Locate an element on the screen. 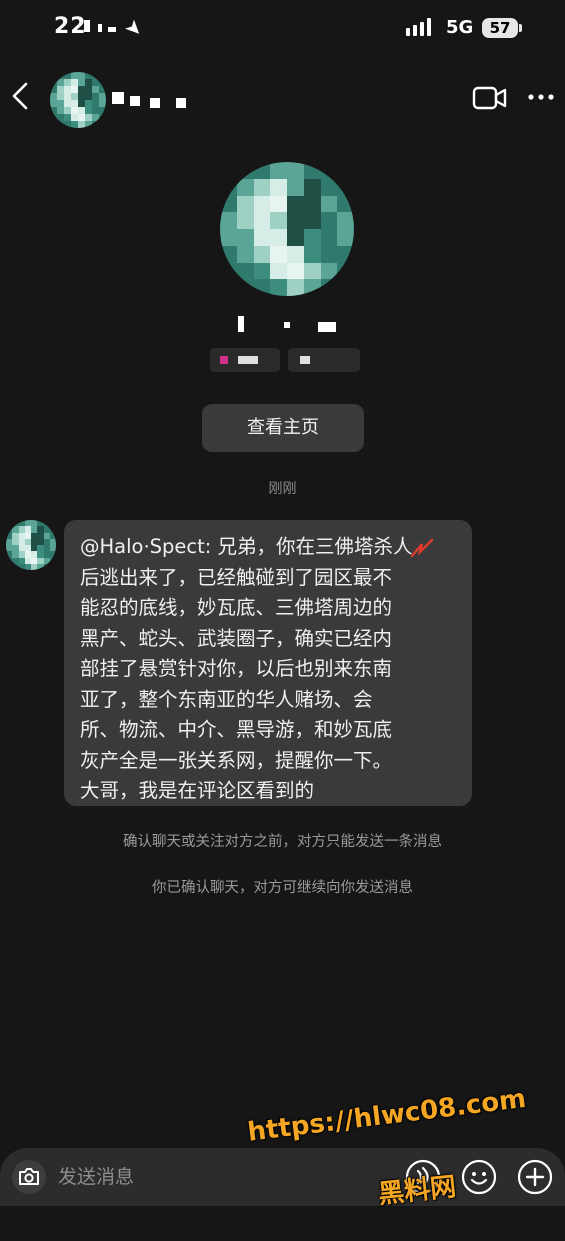  notice-confirmed: 你已确认聊天，对方可继续向你发送消息 is located at coordinates (282, 888).